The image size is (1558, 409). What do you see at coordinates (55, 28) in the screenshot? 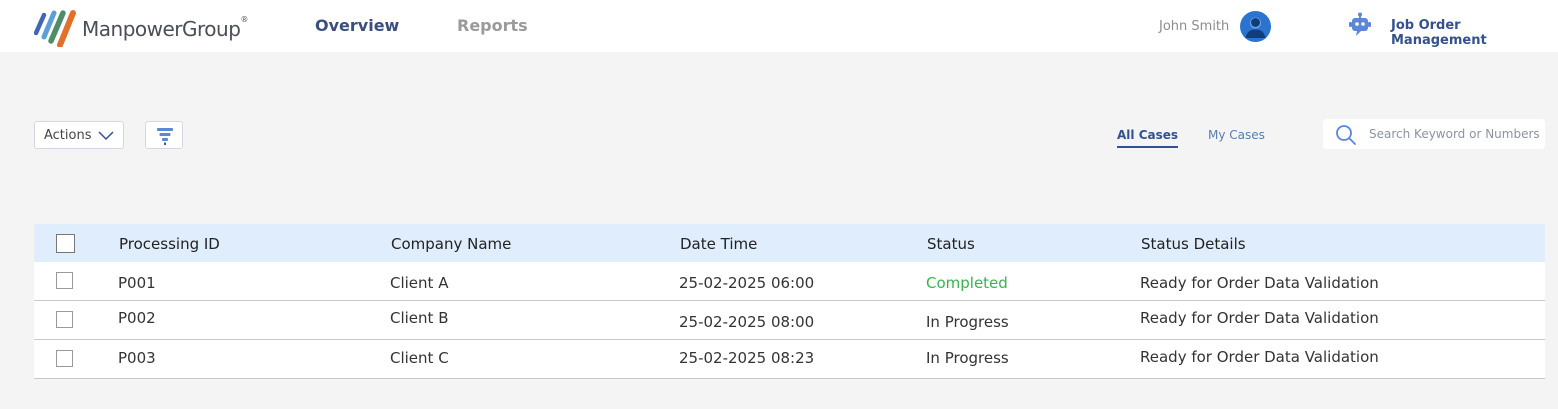
I see `logo-mark-icon` at bounding box center [55, 28].